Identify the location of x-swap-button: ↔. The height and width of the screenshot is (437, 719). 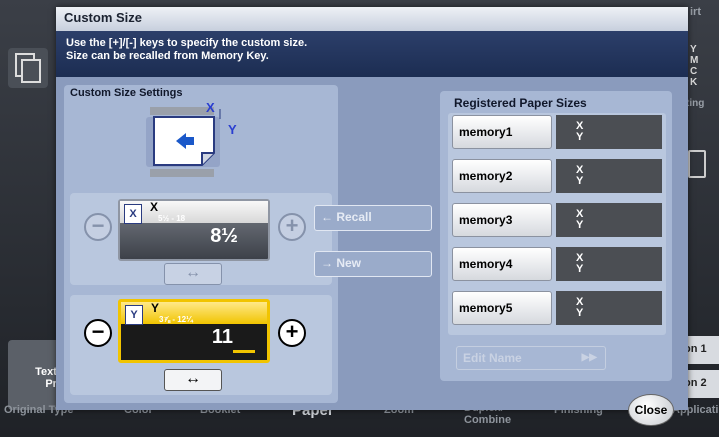
(193, 274).